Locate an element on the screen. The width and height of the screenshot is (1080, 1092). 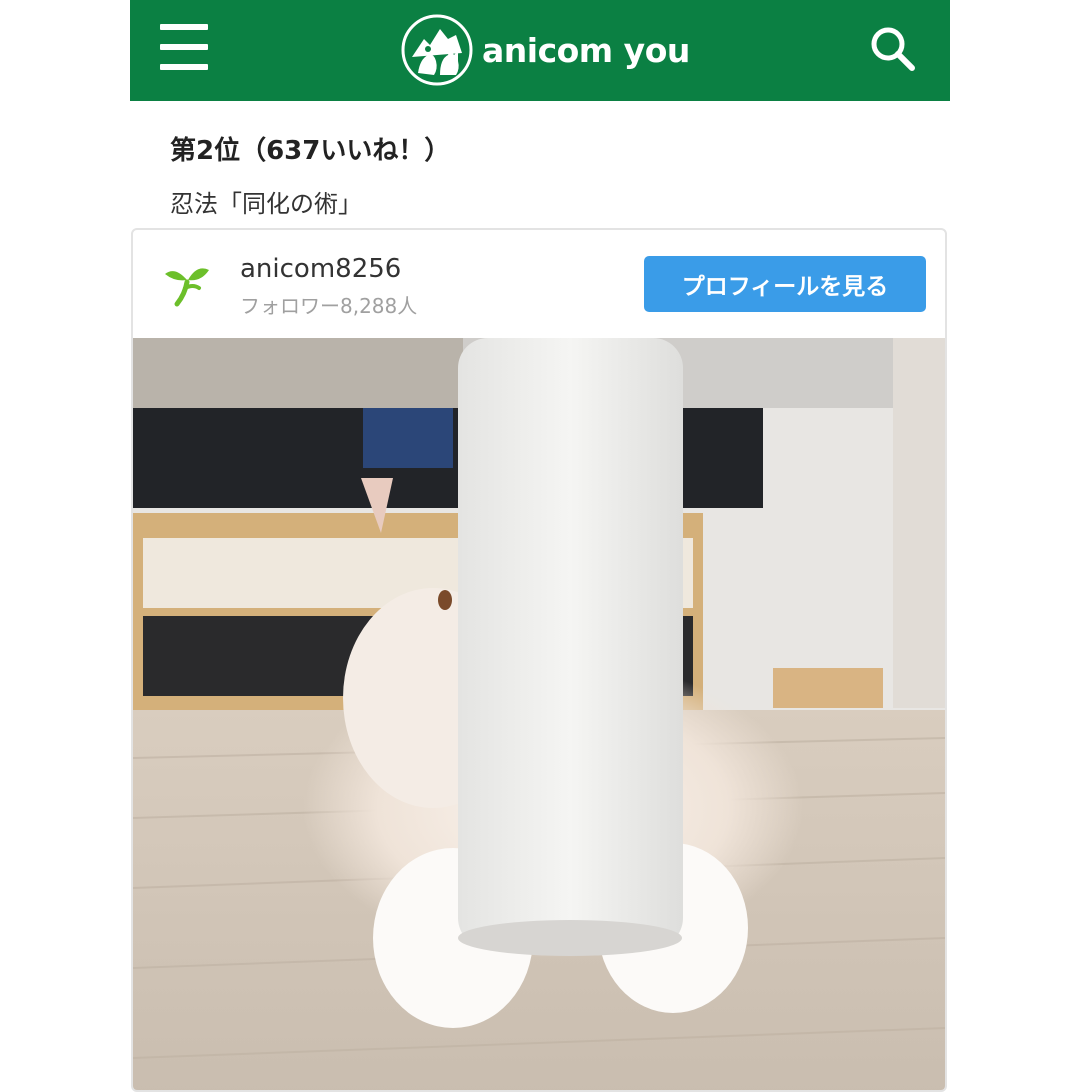
sprout-avatar-icon is located at coordinates (187, 284).